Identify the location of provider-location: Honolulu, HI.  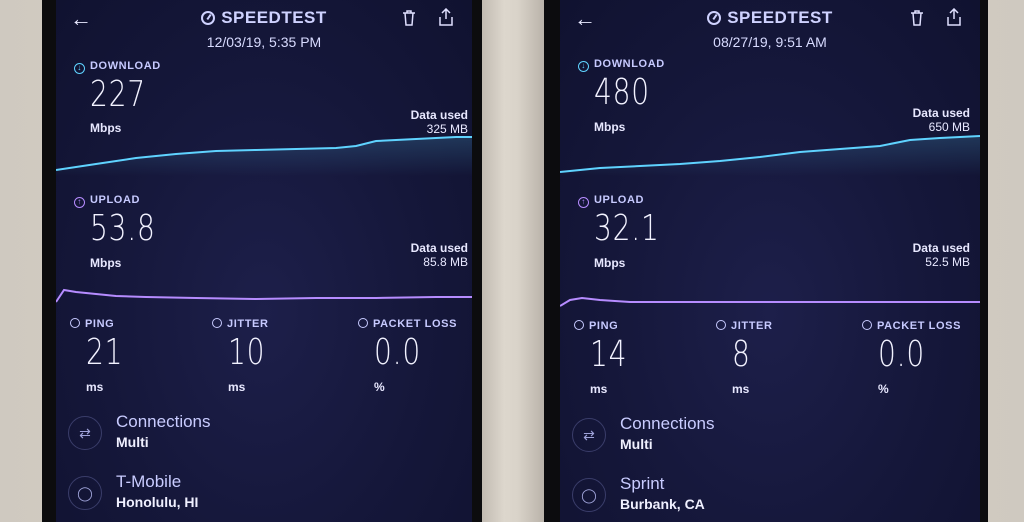
(157, 502).